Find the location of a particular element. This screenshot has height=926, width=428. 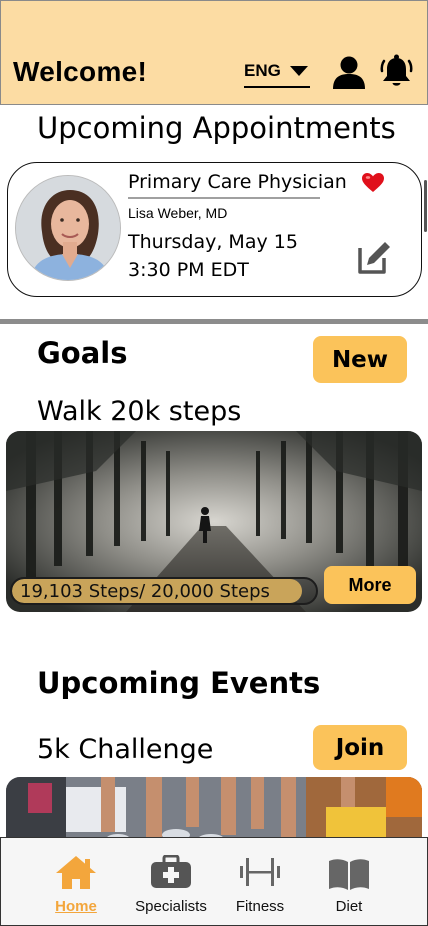

nav-label-fitness: Fitness is located at coordinates (260, 906).